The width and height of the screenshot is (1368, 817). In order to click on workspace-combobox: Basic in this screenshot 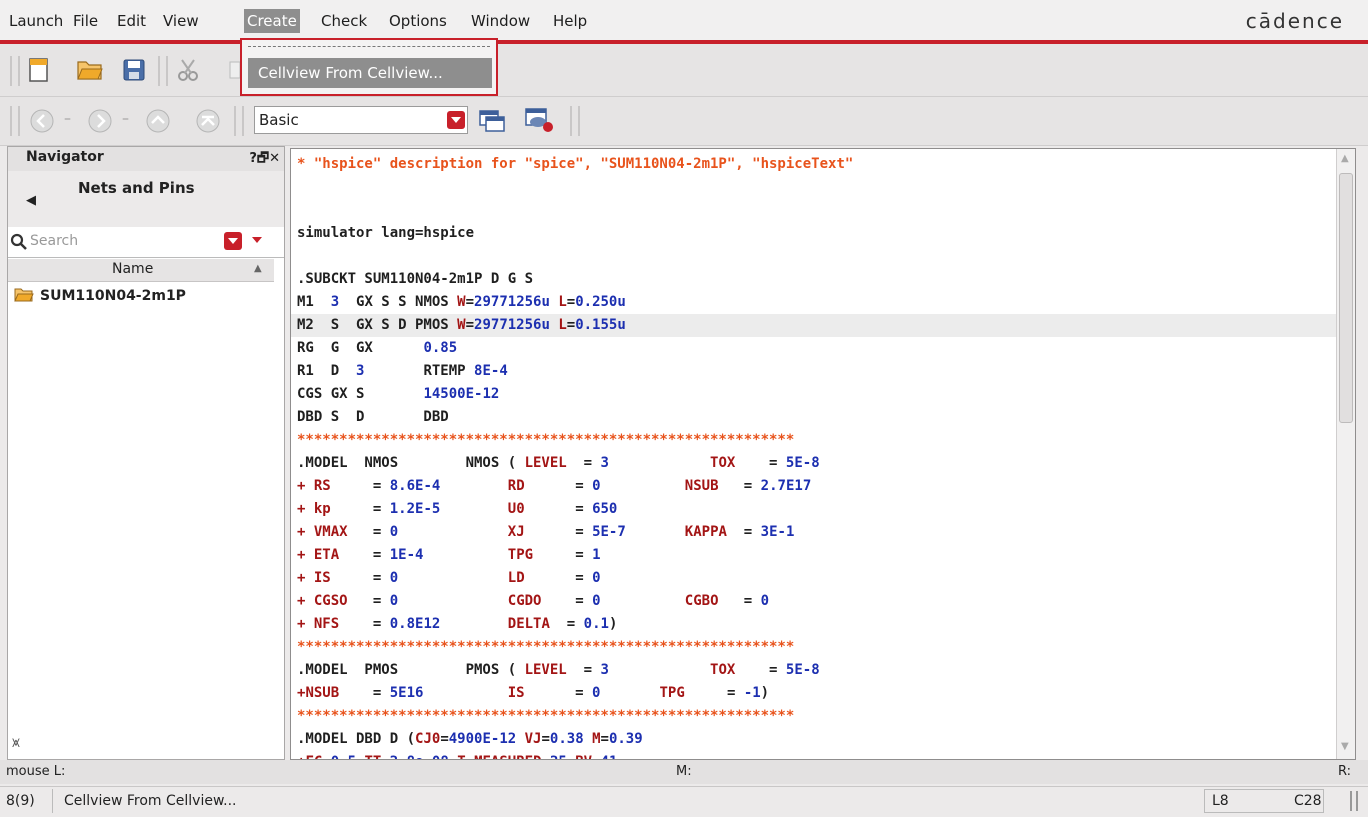, I will do `click(361, 120)`.